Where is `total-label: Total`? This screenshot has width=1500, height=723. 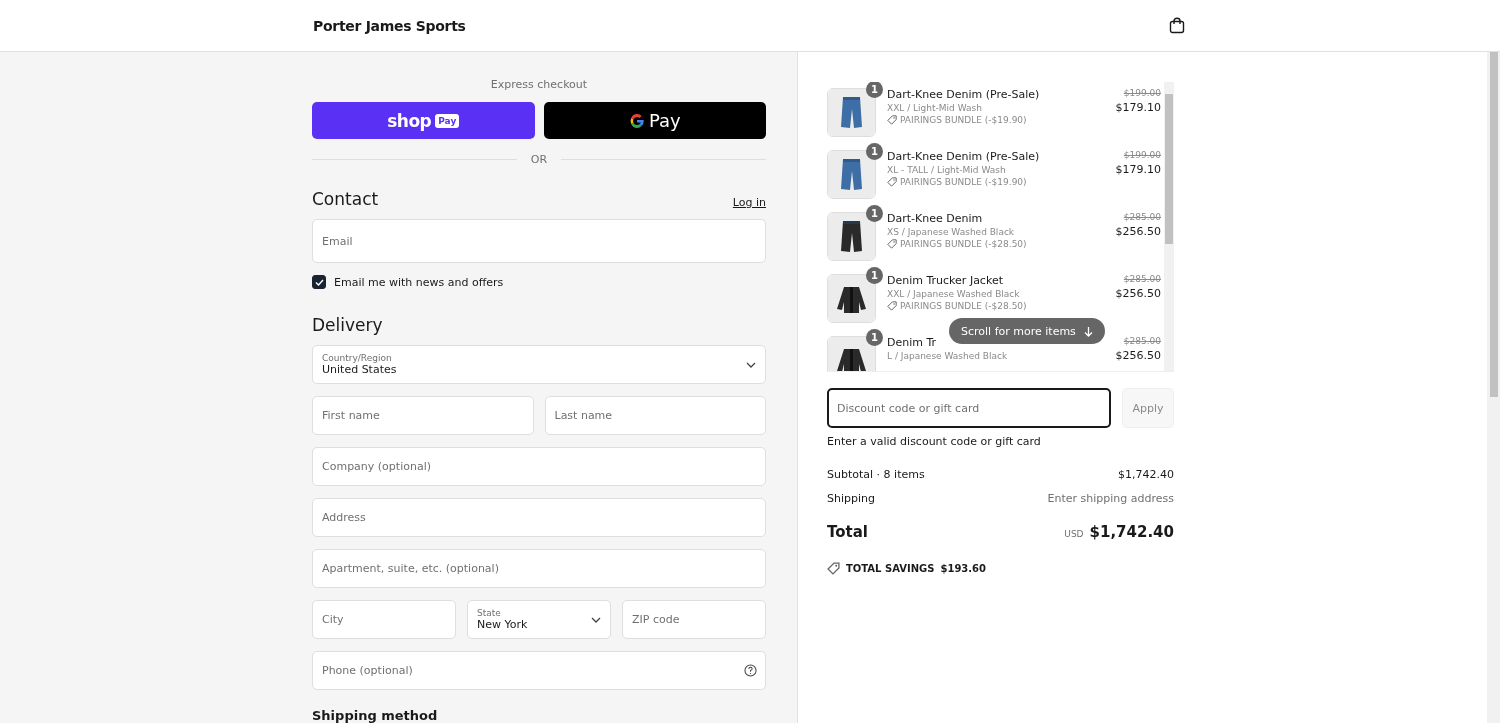 total-label: Total is located at coordinates (847, 532).